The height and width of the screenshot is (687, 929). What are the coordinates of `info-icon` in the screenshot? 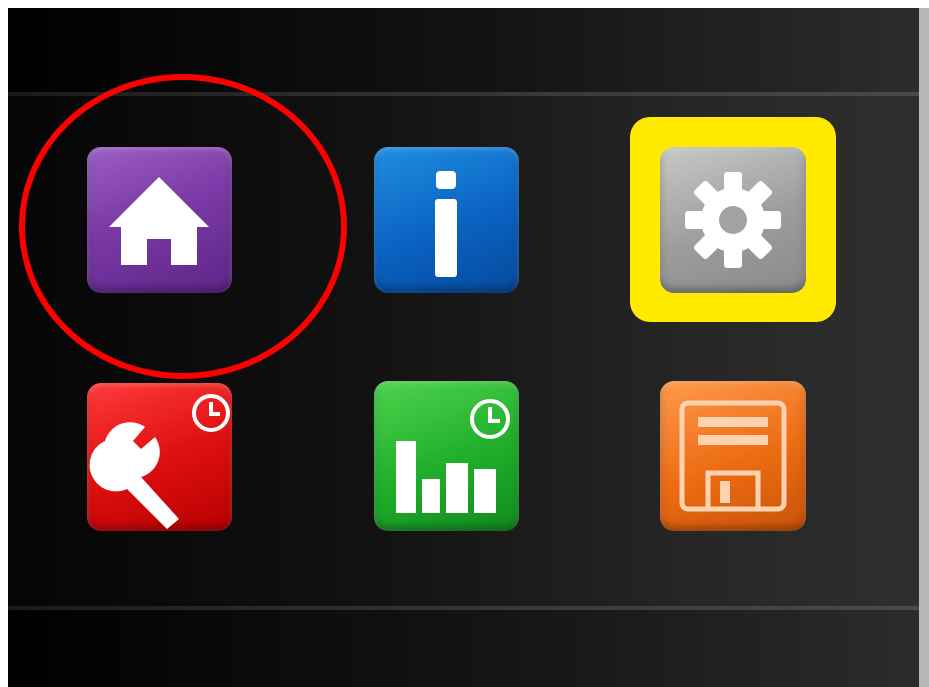 It's located at (446, 224).